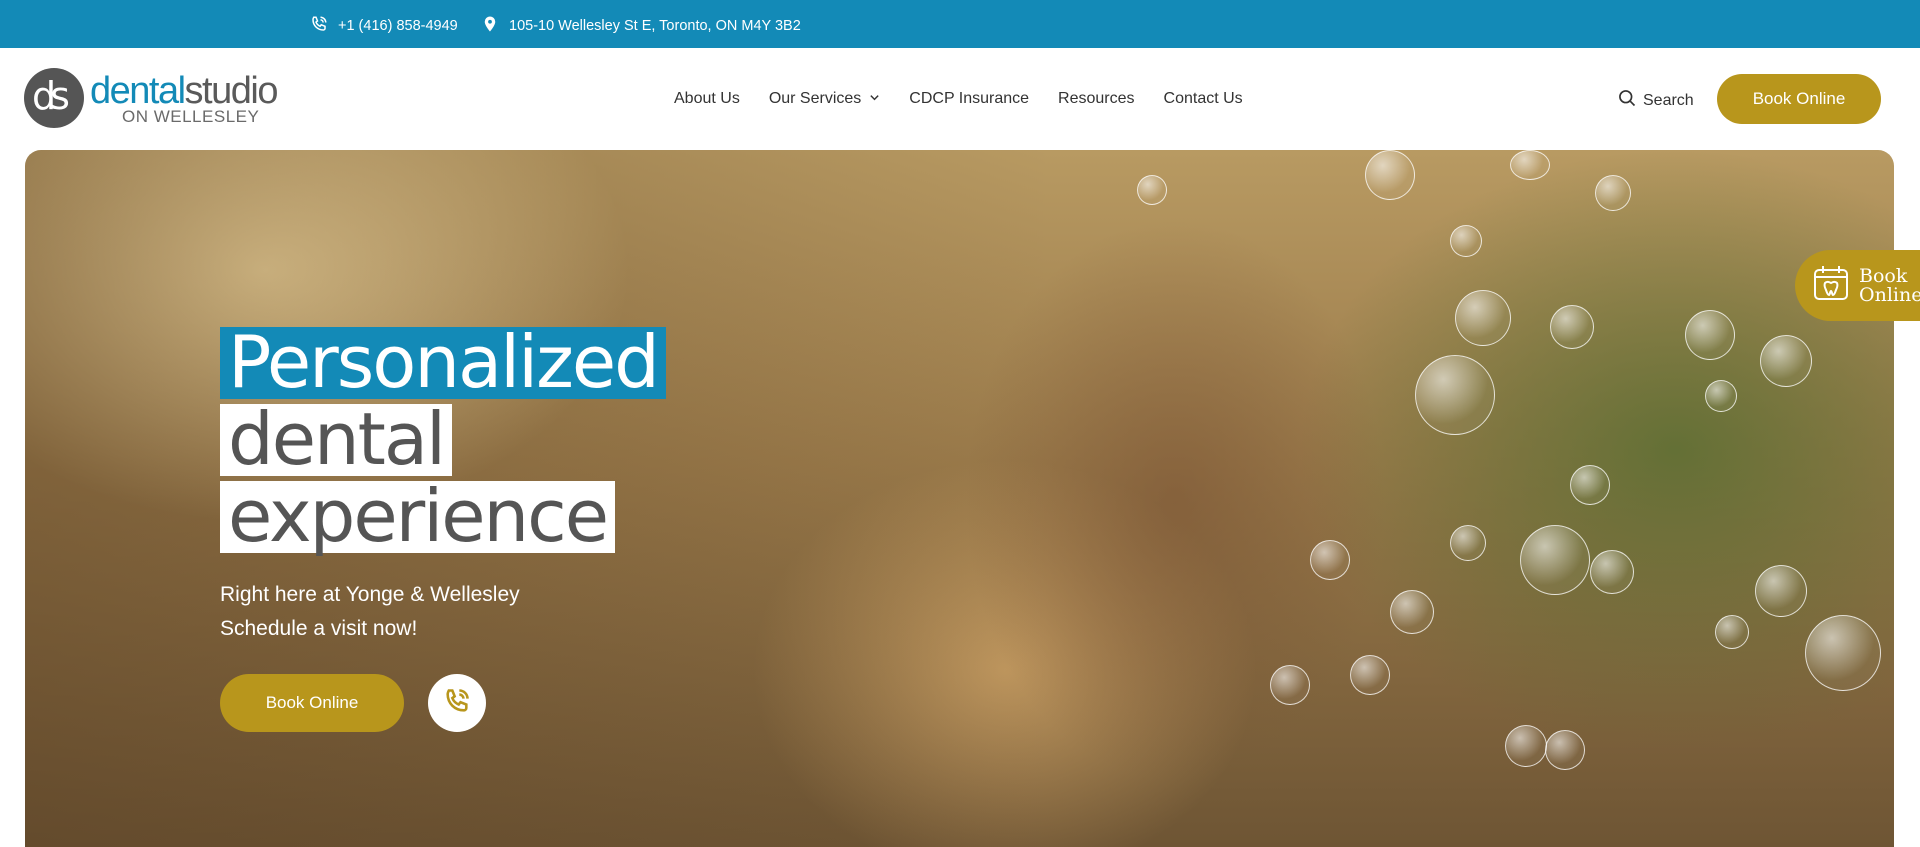 The height and width of the screenshot is (847, 1920). Describe the element at coordinates (1799, 99) in the screenshot. I see `header-book-online-button: Book Online` at that location.